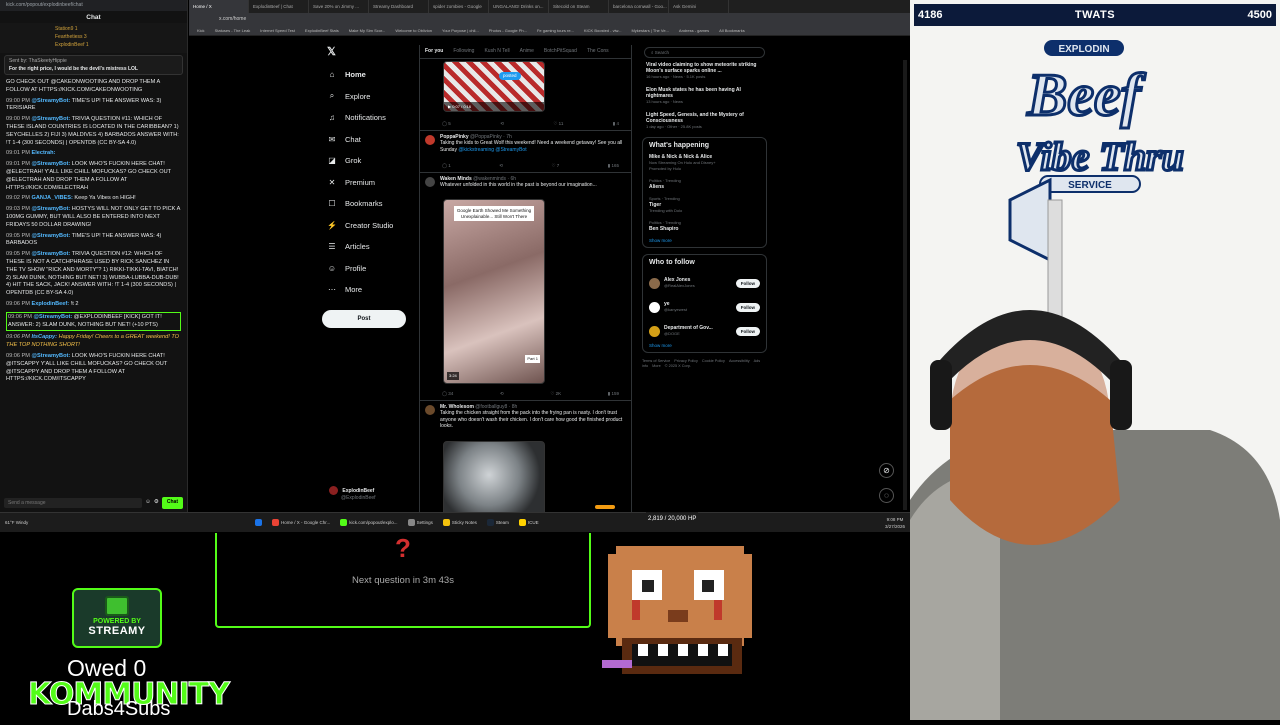 This screenshot has width=1280, height=725. What do you see at coordinates (459, 6) in the screenshot?
I see `browser-tab: spider zombies - Google` at bounding box center [459, 6].